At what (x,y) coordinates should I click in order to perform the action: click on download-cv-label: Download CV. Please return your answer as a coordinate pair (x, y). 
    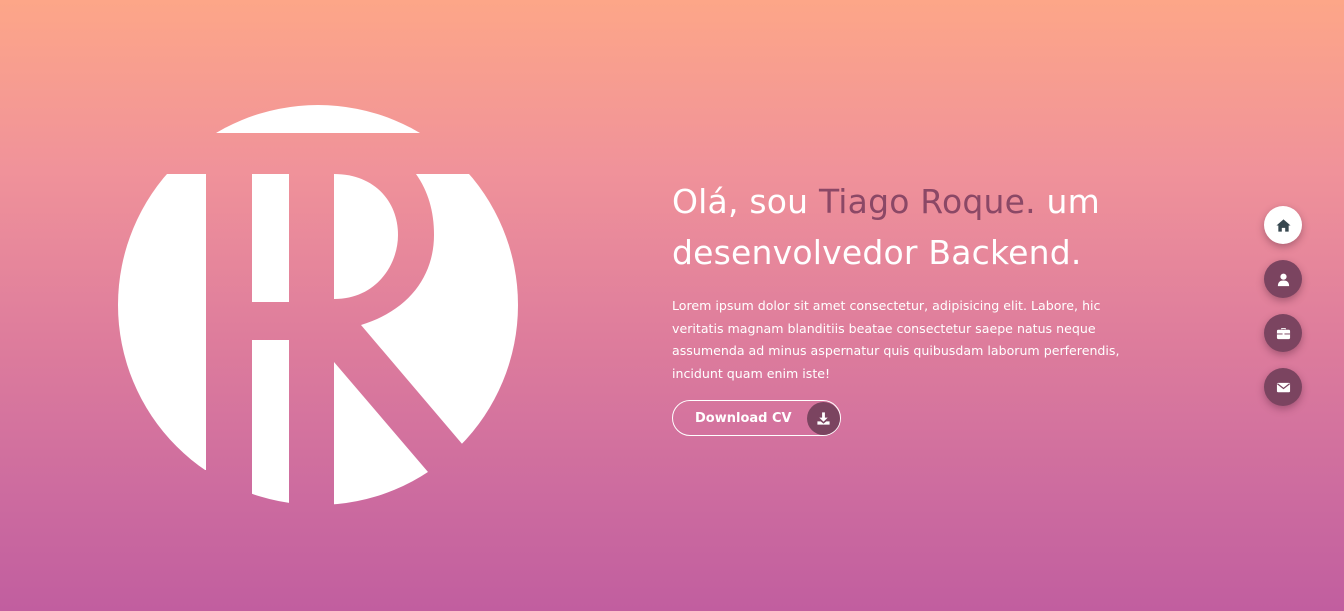
    Looking at the image, I should click on (743, 418).